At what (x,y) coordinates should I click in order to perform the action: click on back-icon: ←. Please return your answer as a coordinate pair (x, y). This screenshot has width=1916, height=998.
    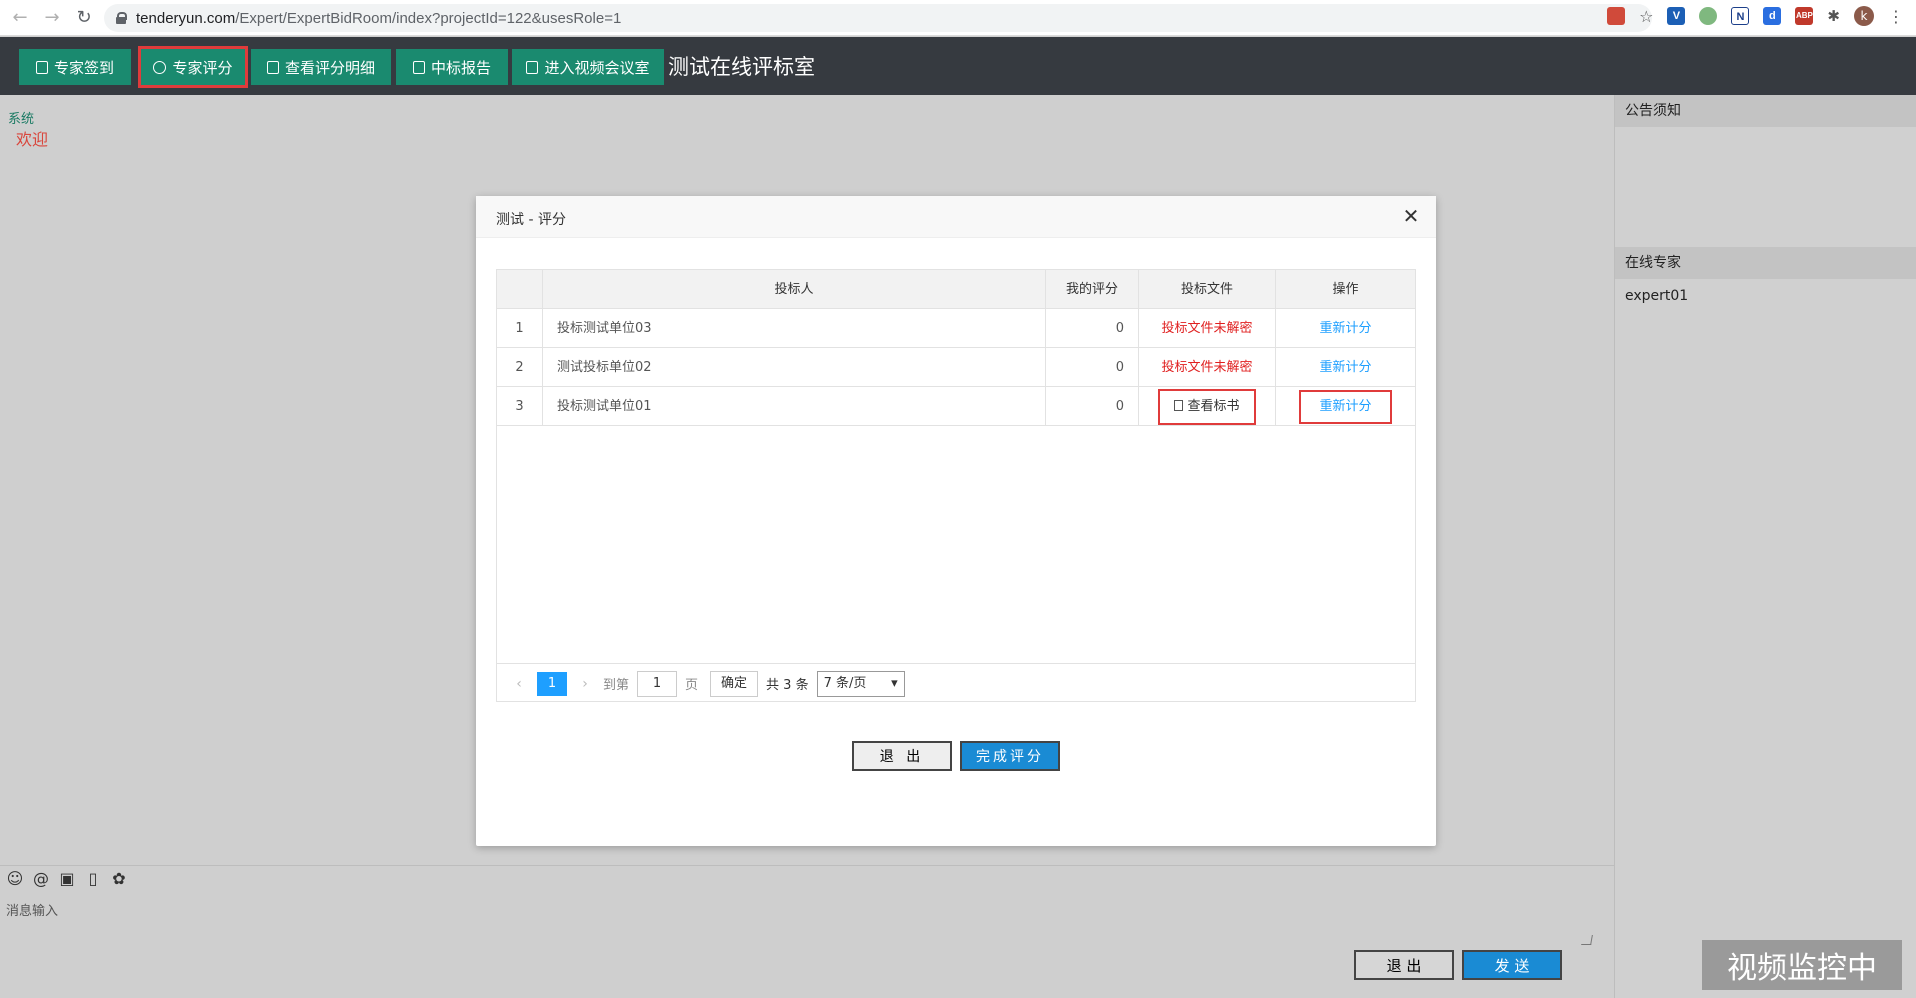
    Looking at the image, I should click on (20, 18).